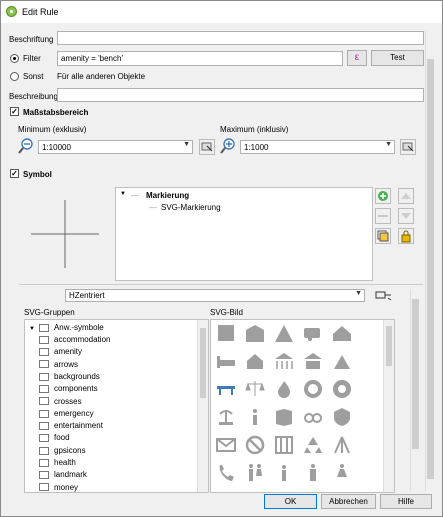 This screenshot has height=517, width=443. Describe the element at coordinates (313, 389) in the screenshot. I see `svg-symbol-fire-station-icon` at that location.